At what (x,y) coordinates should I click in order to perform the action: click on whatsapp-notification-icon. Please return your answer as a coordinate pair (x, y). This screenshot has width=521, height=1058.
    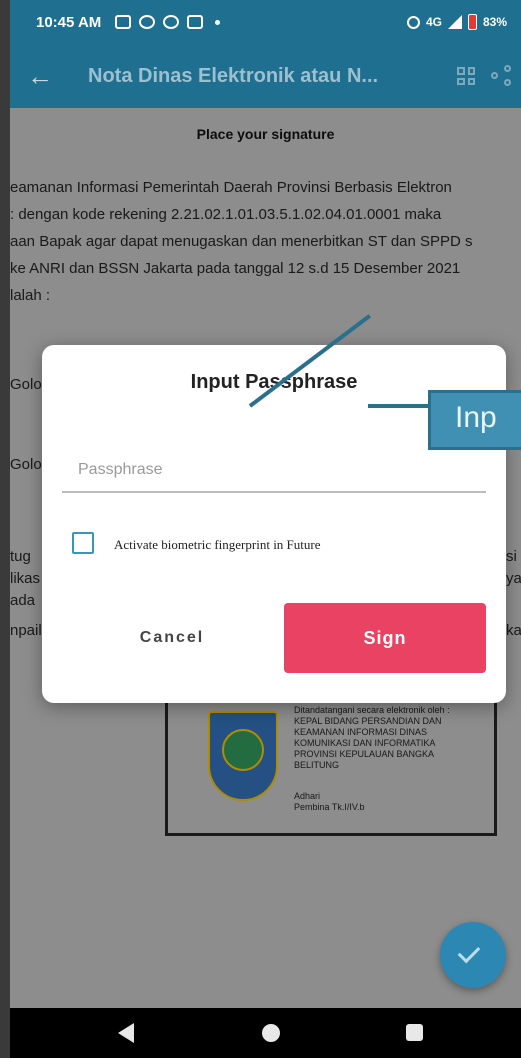
    Looking at the image, I should click on (147, 22).